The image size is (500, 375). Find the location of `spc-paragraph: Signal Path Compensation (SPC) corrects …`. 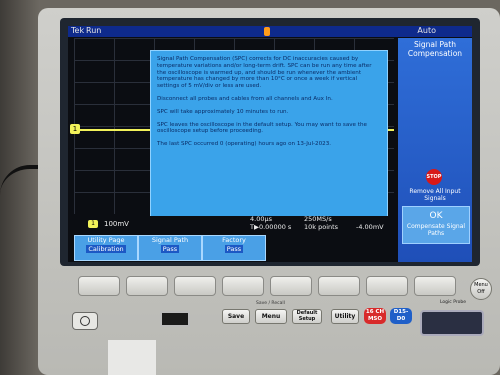

spc-paragraph: Signal Path Compensation (SPC) corrects … is located at coordinates (264, 73).